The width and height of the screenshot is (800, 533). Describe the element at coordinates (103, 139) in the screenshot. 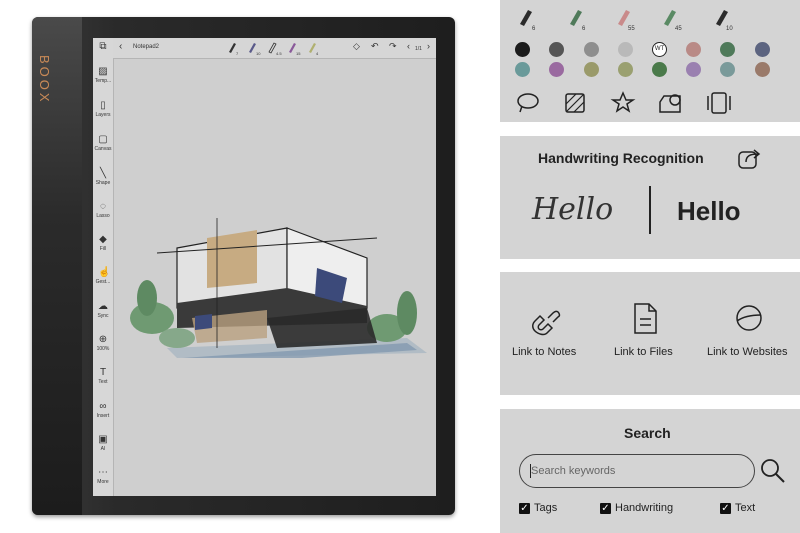

I see `canvas-icon: ▢` at that location.